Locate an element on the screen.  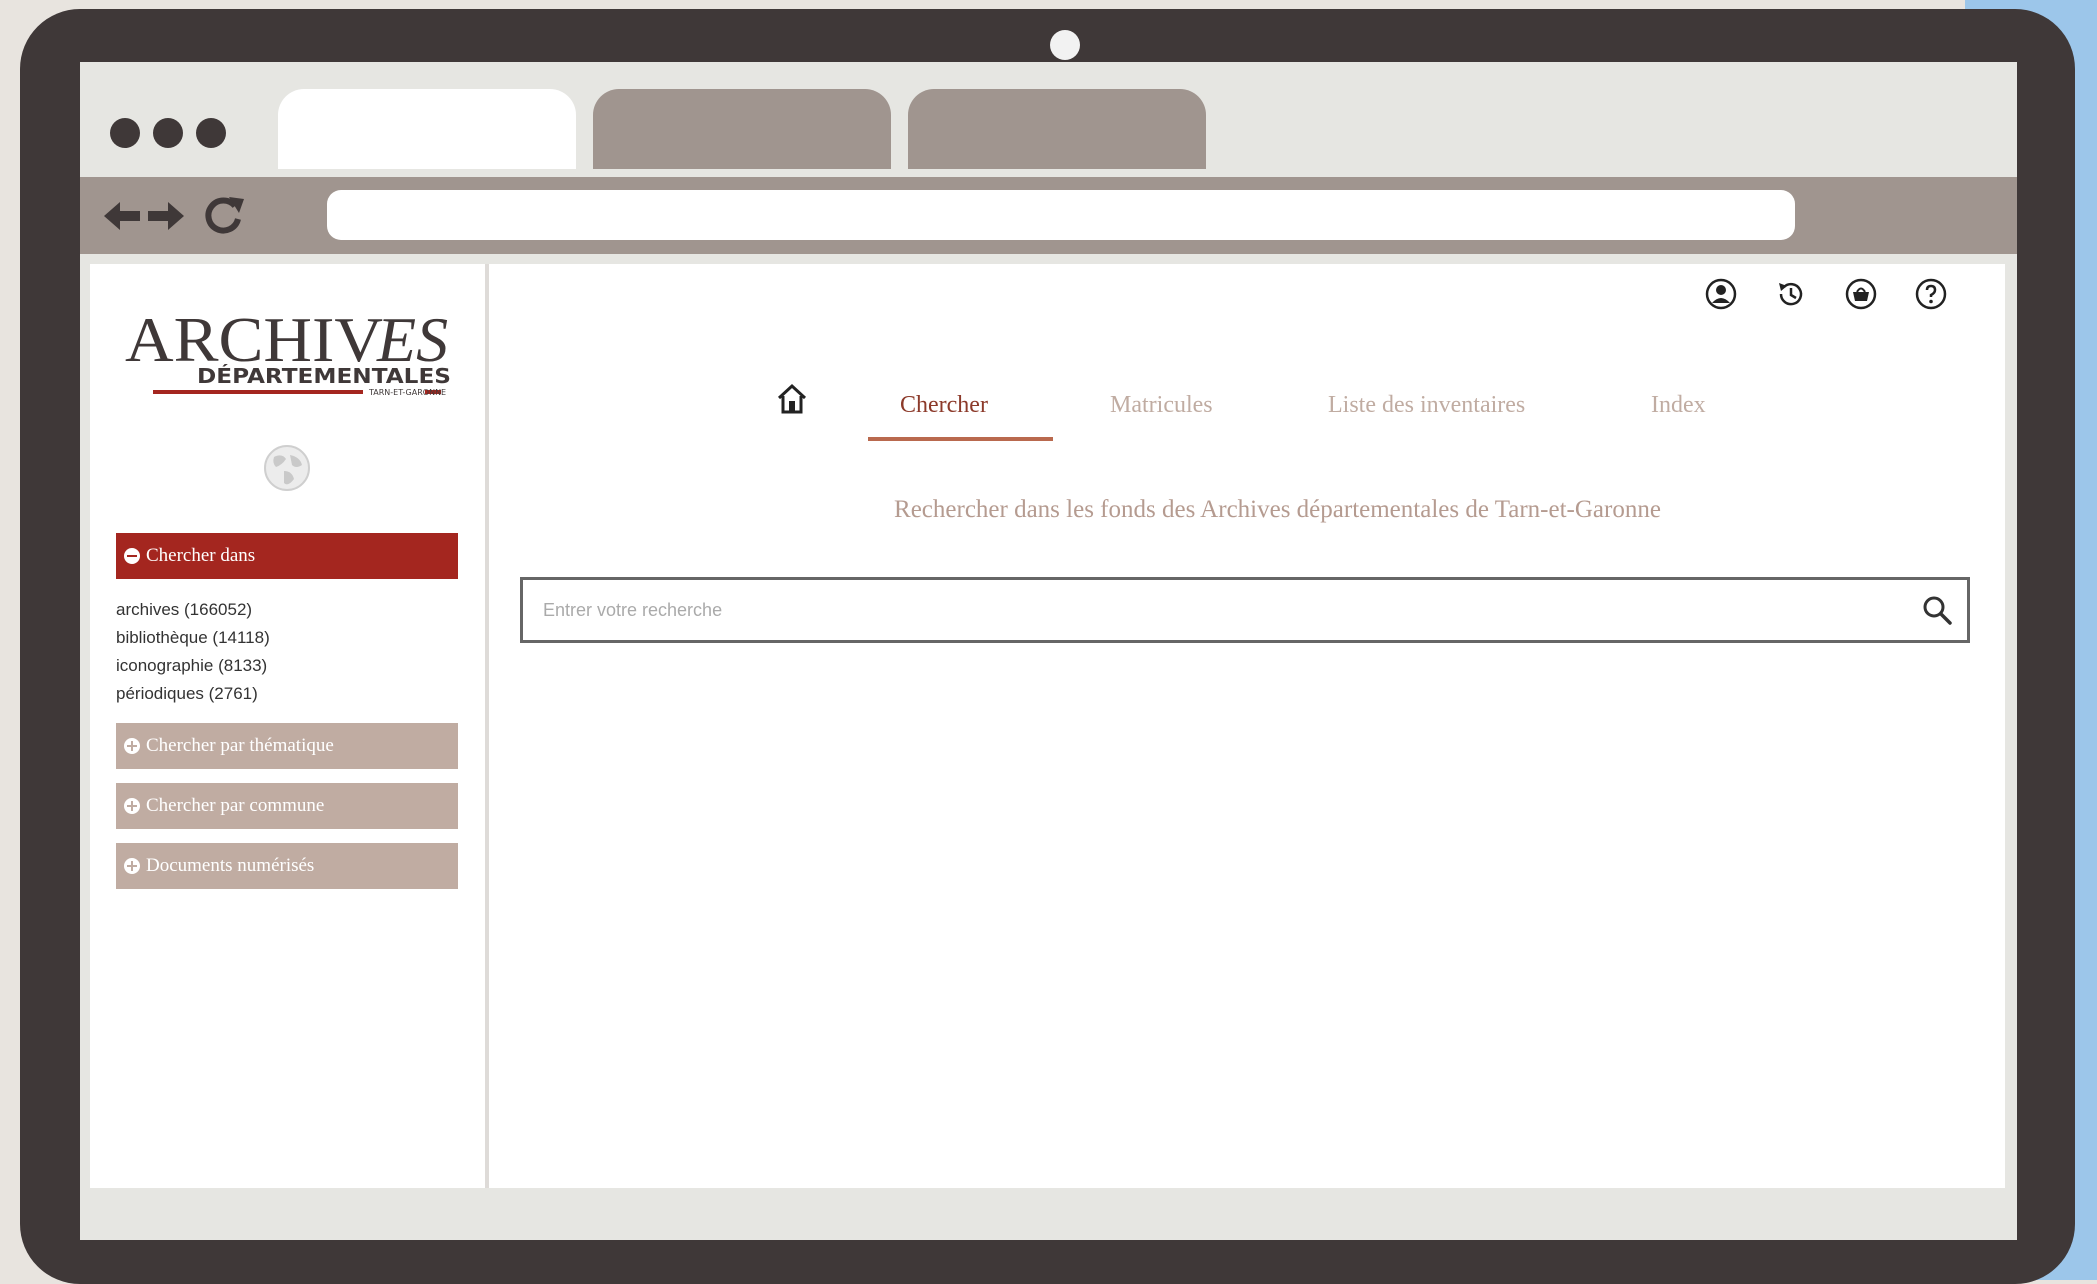
browser-toolbar is located at coordinates (1048, 215).